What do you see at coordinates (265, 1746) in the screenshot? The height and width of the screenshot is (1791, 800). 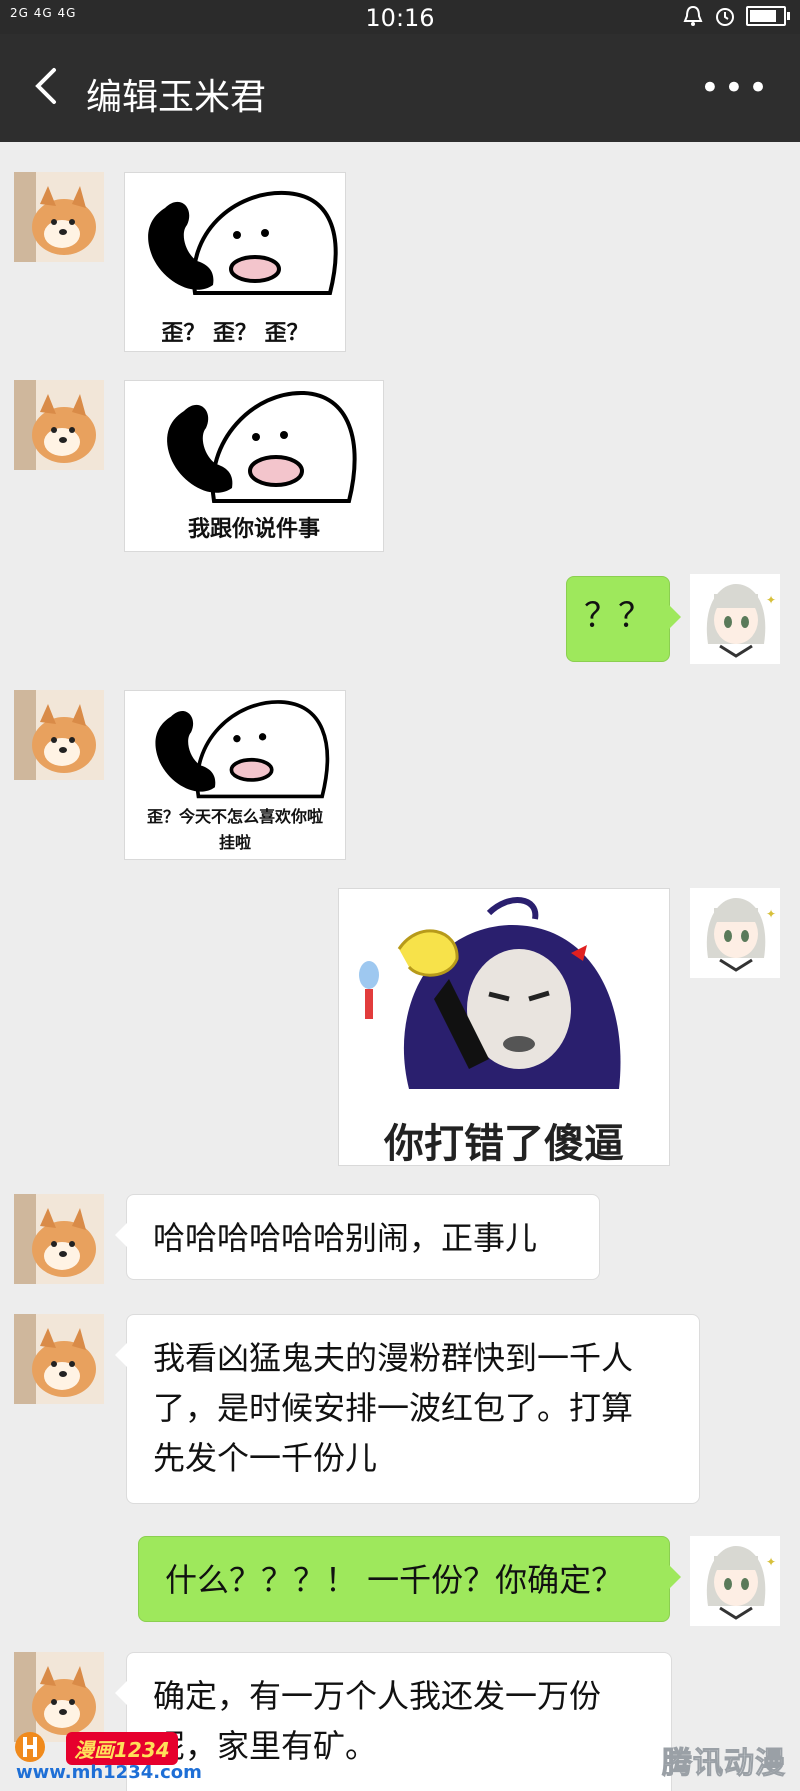 I see `message-line: 呢，家里有矿。` at bounding box center [265, 1746].